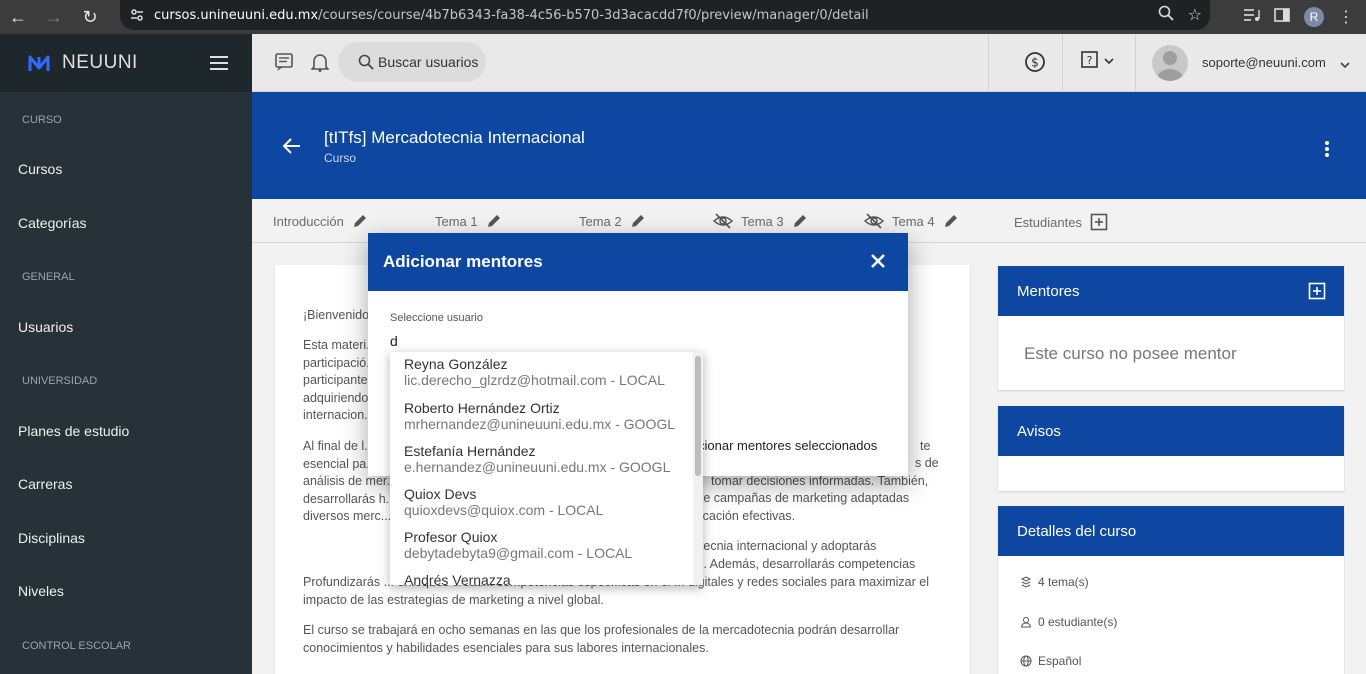 Image resolution: width=1366 pixels, height=674 pixels. I want to click on site-info-icon, so click(137, 15).